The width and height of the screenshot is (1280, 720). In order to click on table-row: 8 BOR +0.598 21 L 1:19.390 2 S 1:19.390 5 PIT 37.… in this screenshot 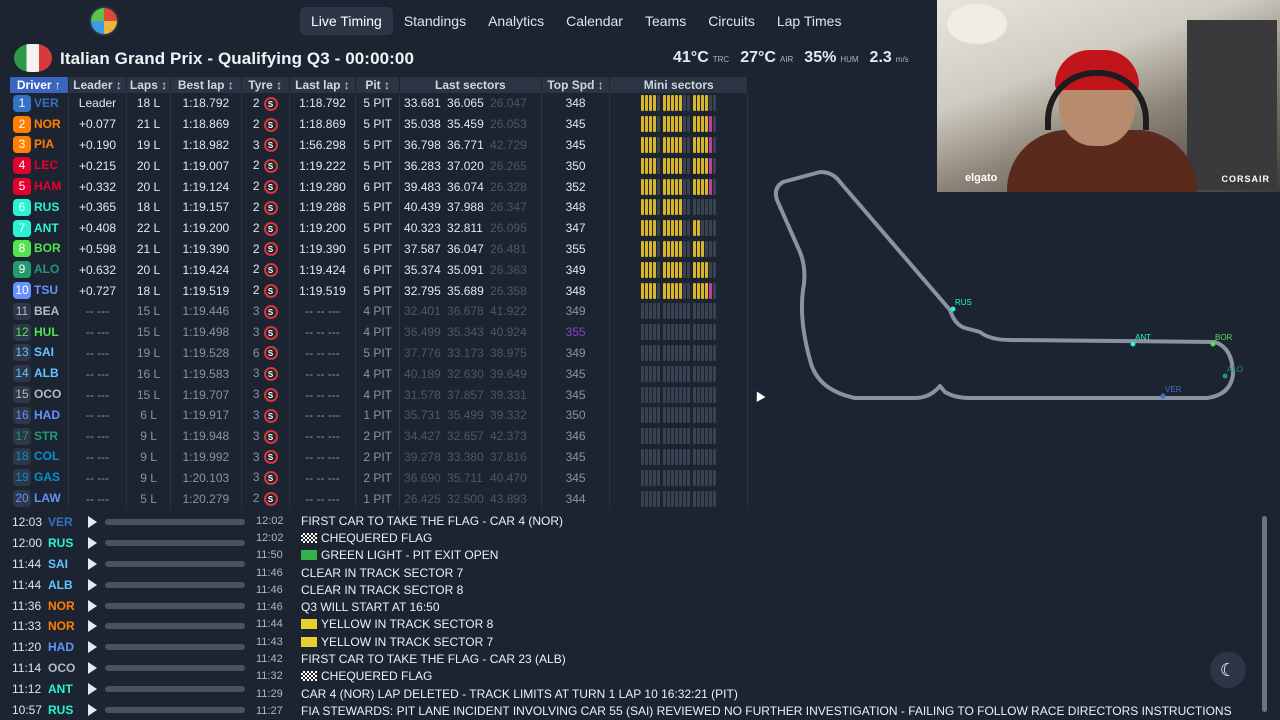, I will do `click(379, 249)`.